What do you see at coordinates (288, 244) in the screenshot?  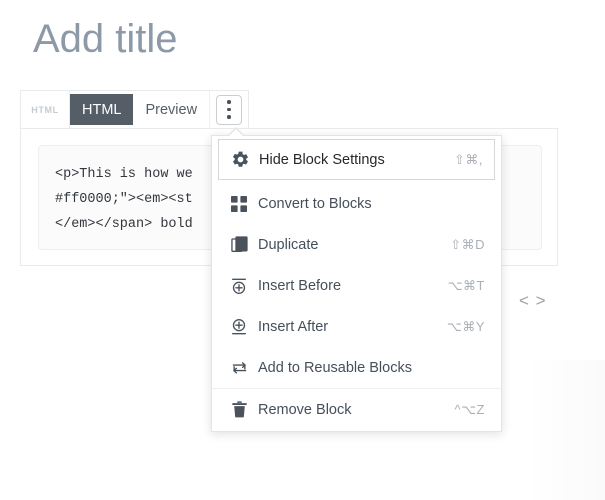 I see `menu-item-label: Duplicate` at bounding box center [288, 244].